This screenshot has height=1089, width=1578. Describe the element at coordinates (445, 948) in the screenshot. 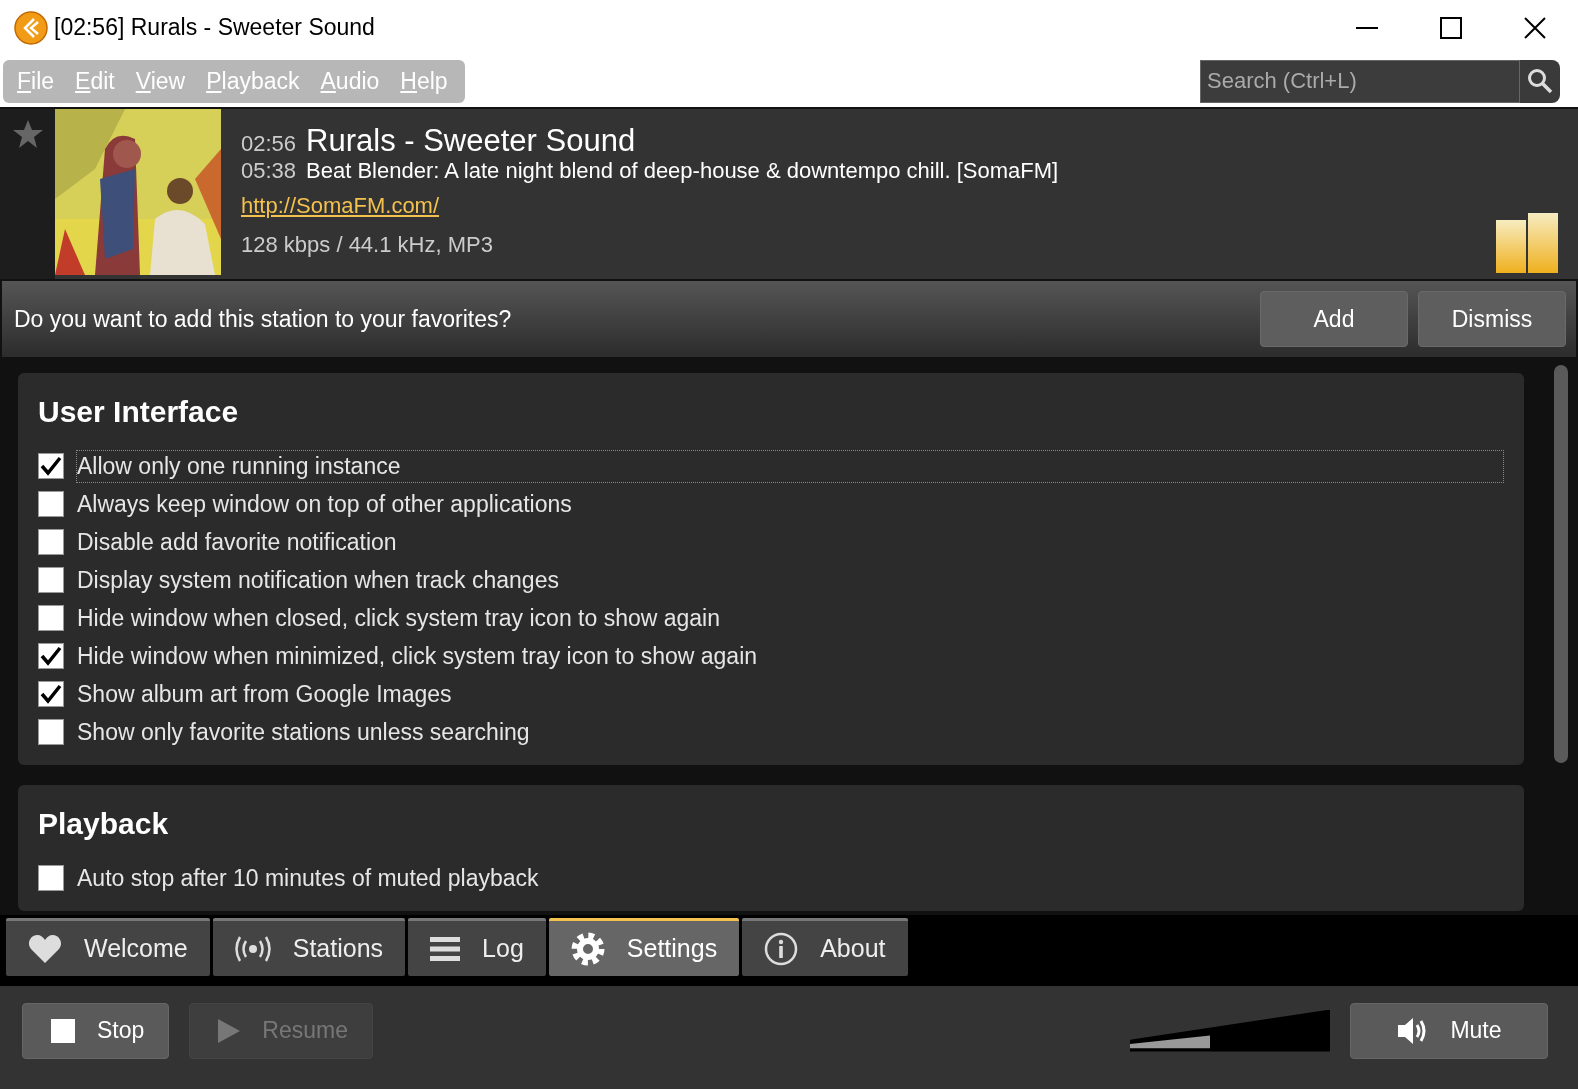

I see `list-icon` at that location.